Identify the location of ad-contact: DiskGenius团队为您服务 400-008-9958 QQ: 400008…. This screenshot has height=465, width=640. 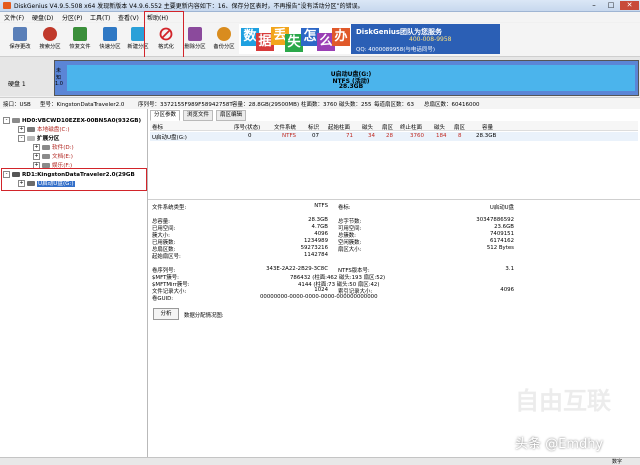
(425, 39).